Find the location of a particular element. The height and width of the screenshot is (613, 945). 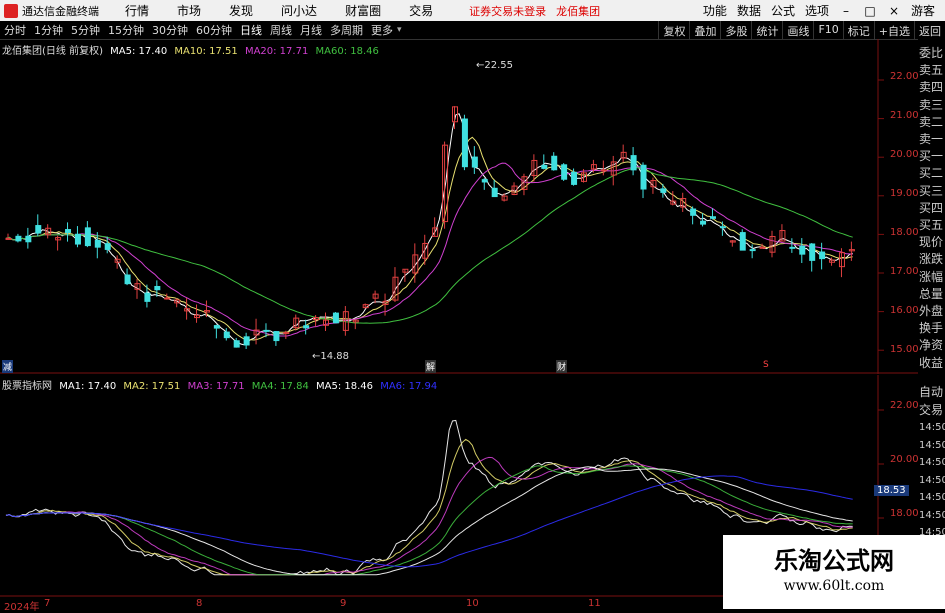

tab-monthly: 月线 is located at coordinates (311, 30).